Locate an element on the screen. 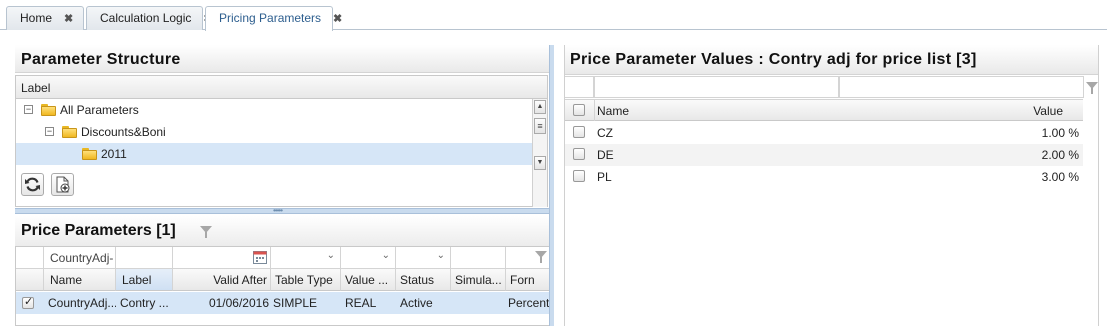 This screenshot has height=326, width=1107. column-header-value: Value is located at coordinates (1048, 111).